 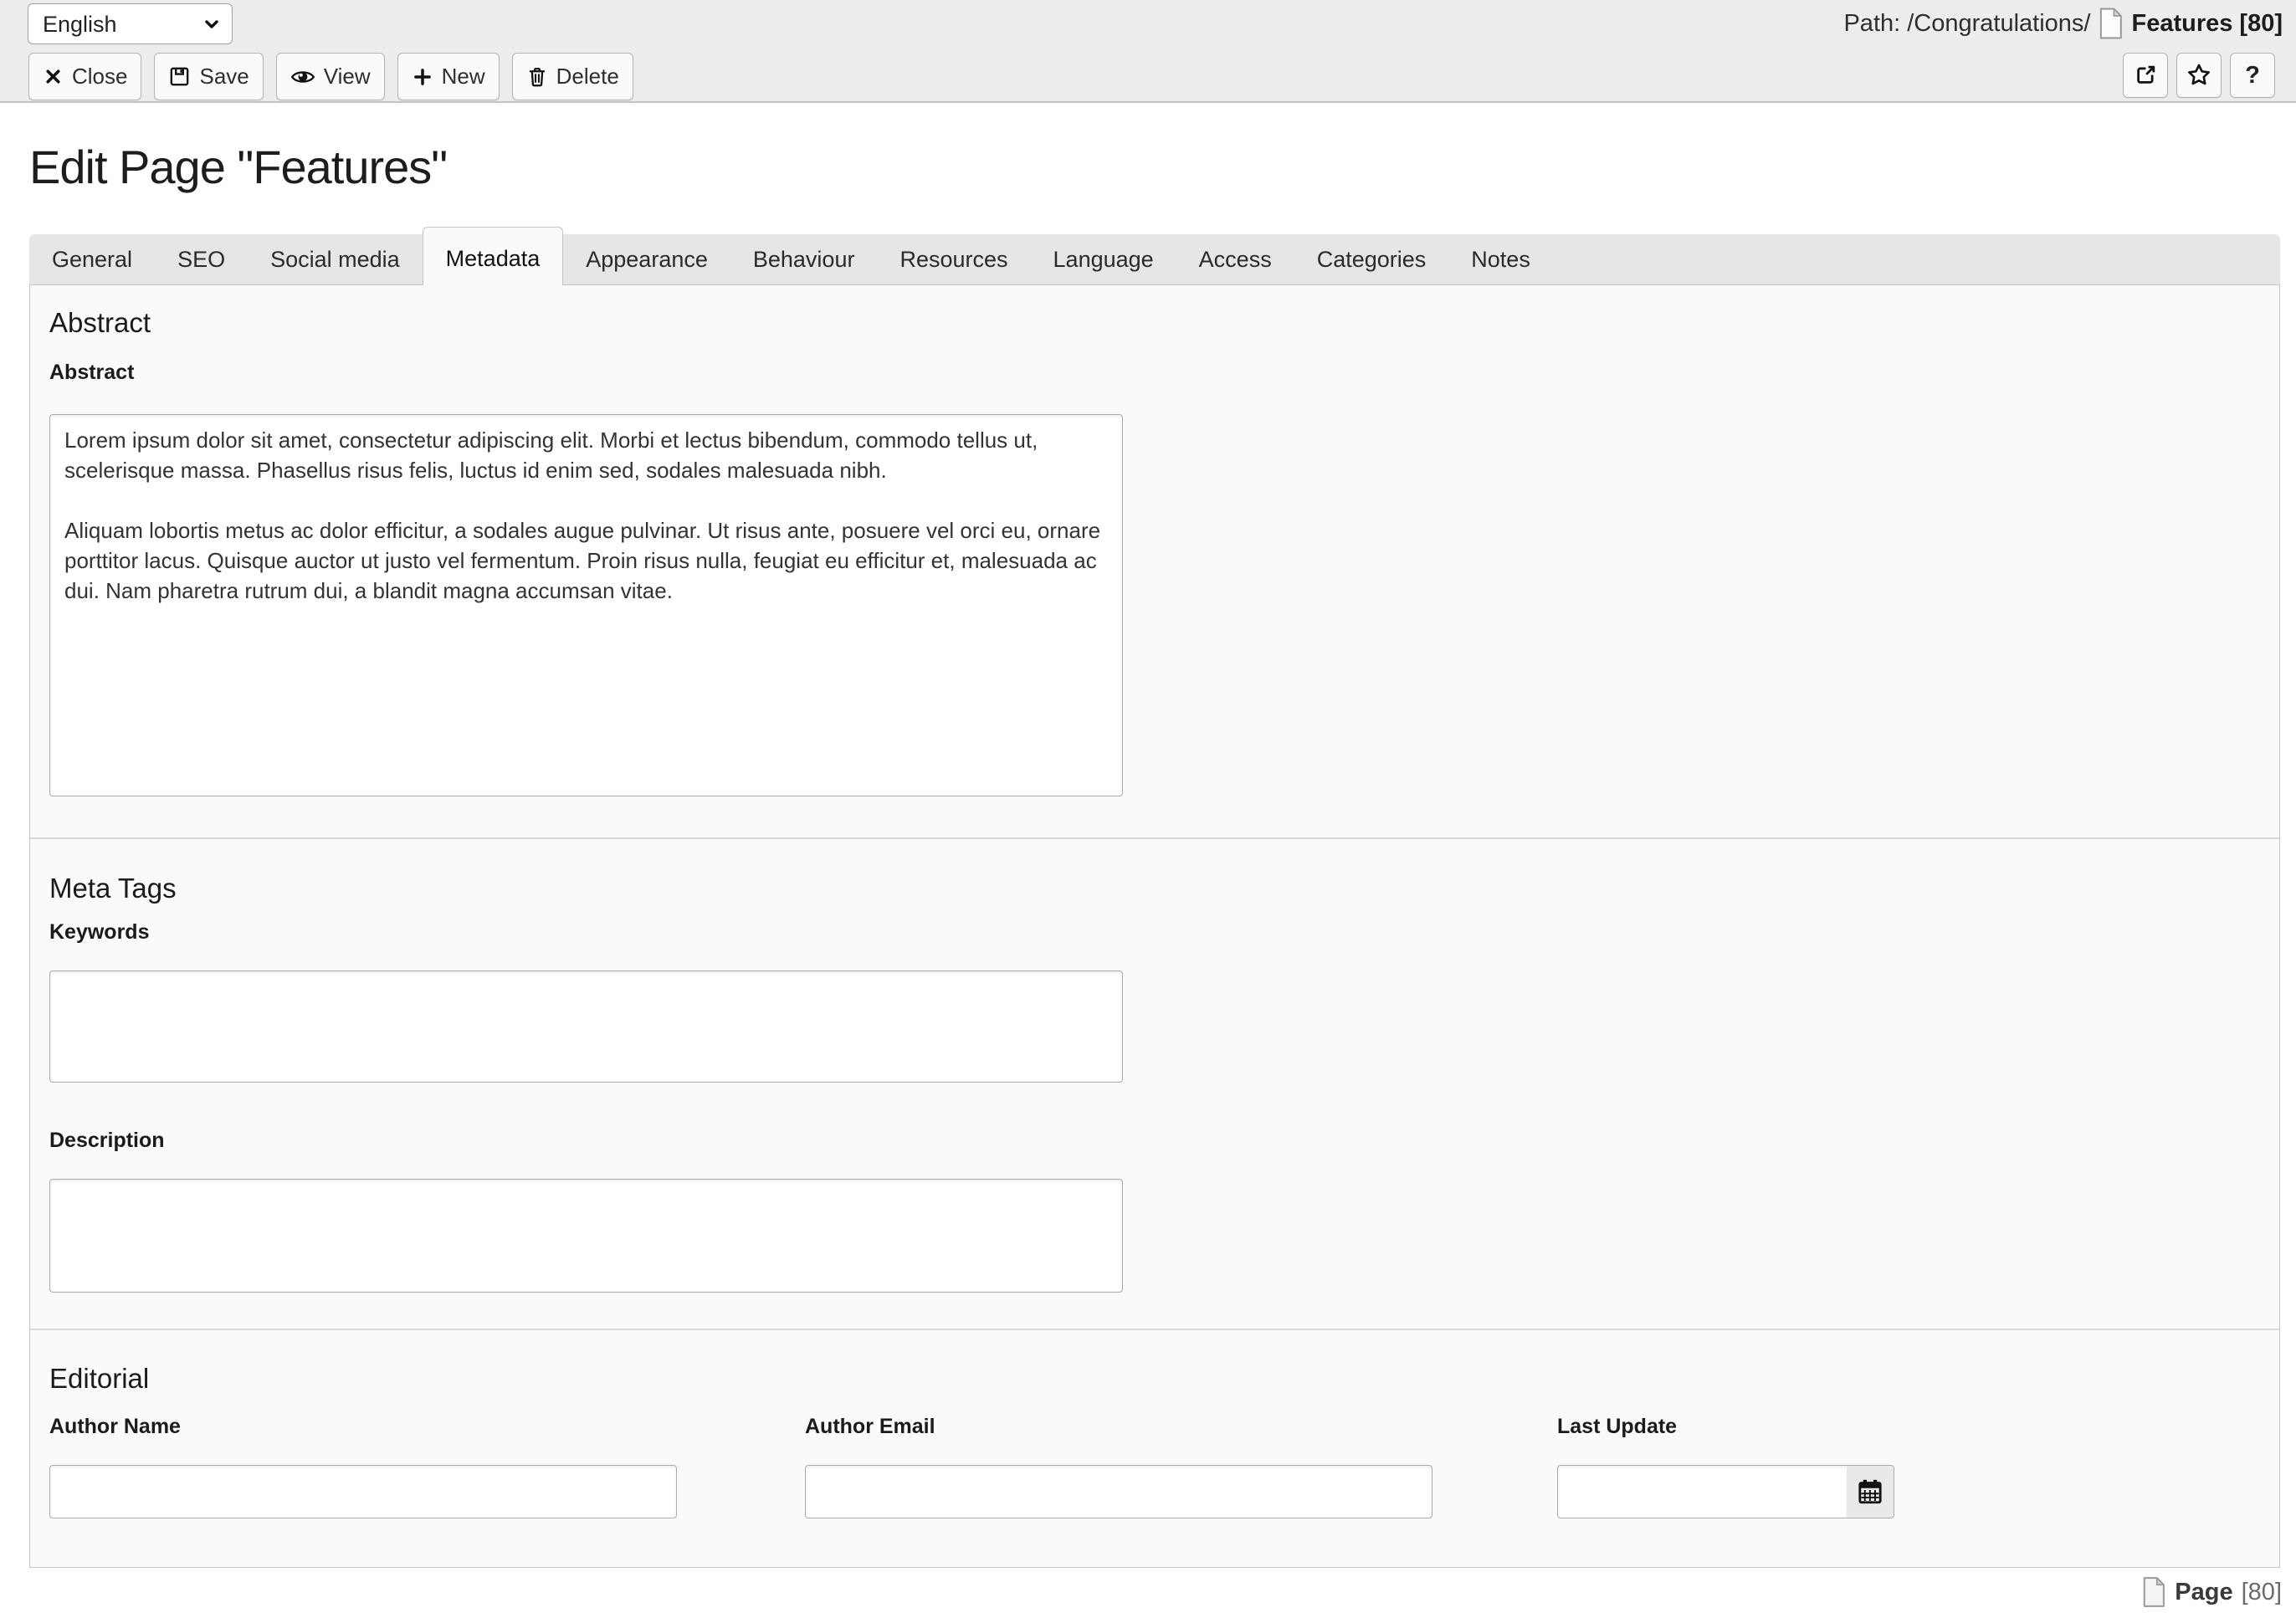 I want to click on open-in-new-window-button, so click(x=2145, y=75).